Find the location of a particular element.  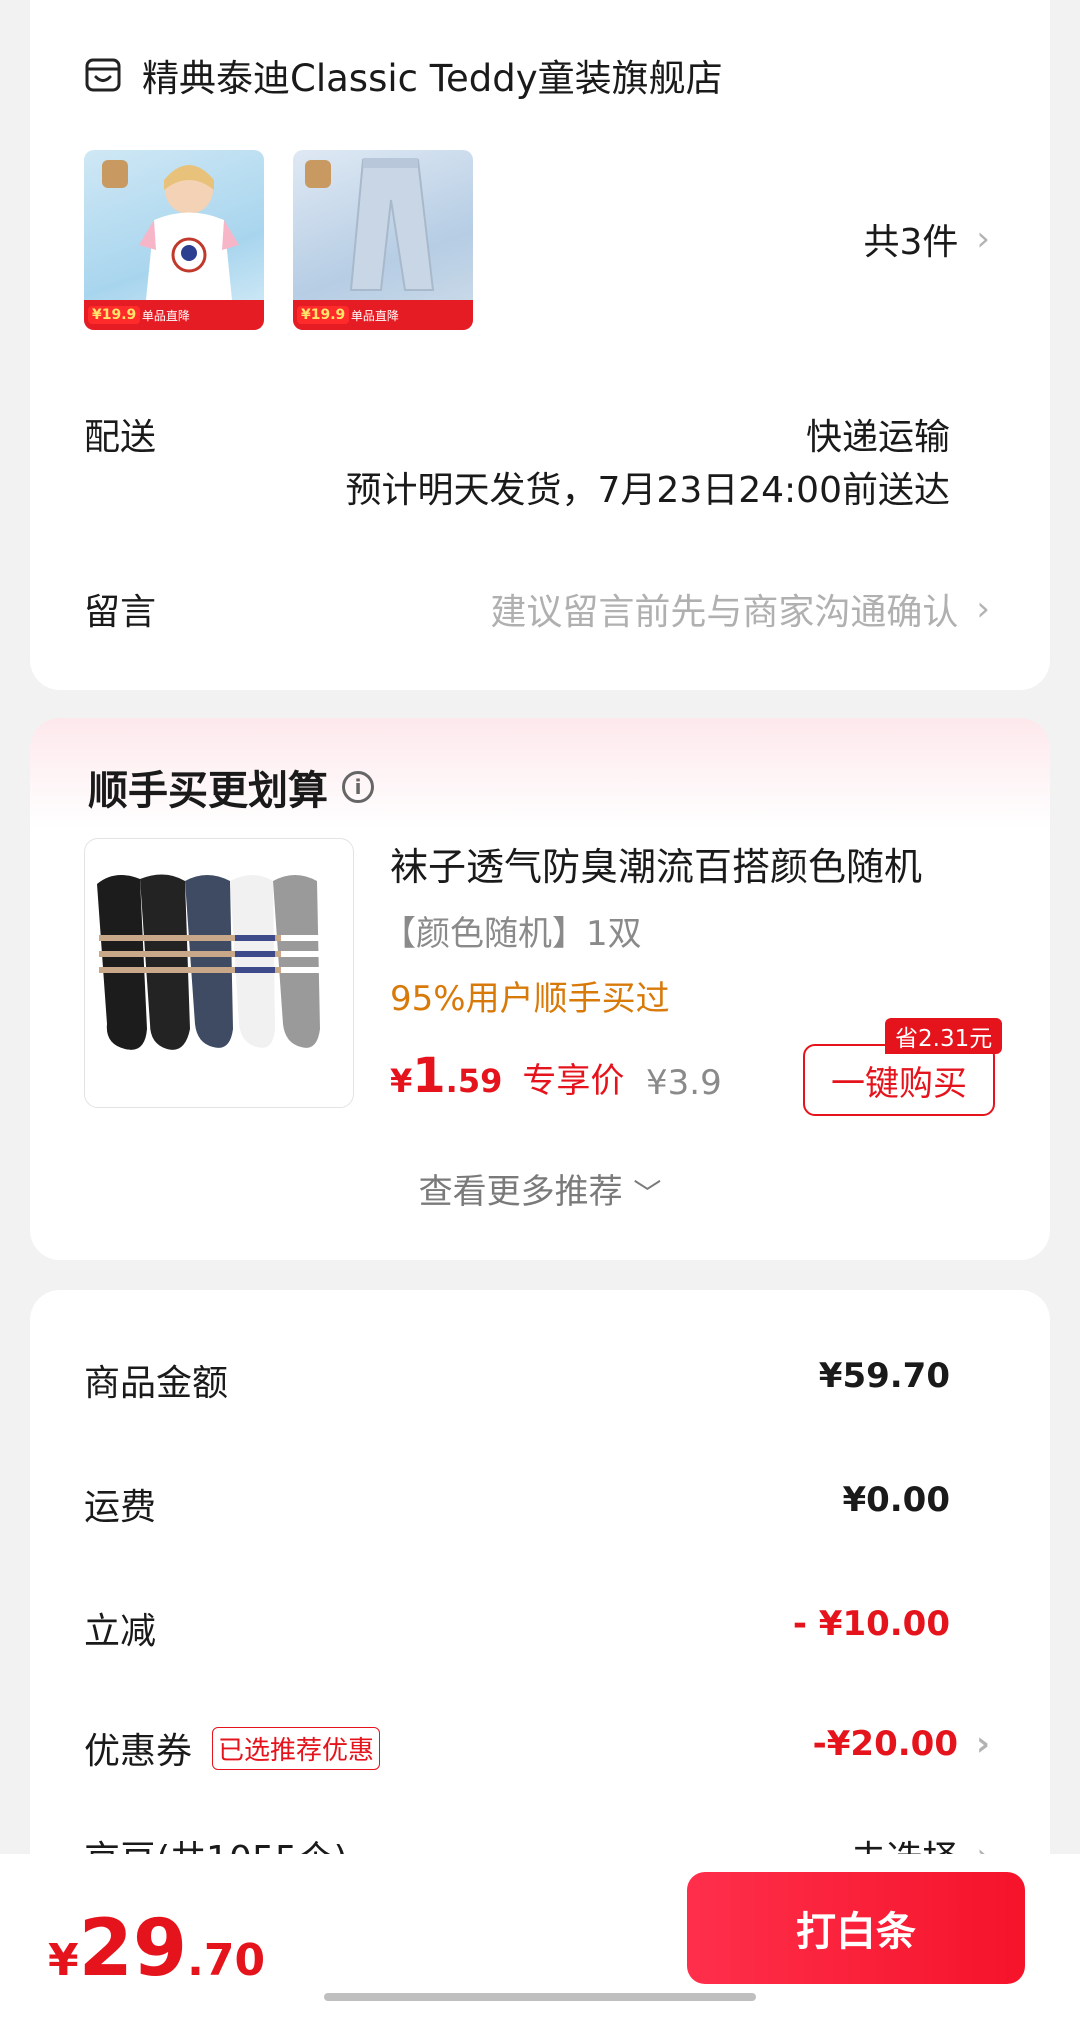

recommendation-title-row: 顺手买更划算 i is located at coordinates (231, 787).